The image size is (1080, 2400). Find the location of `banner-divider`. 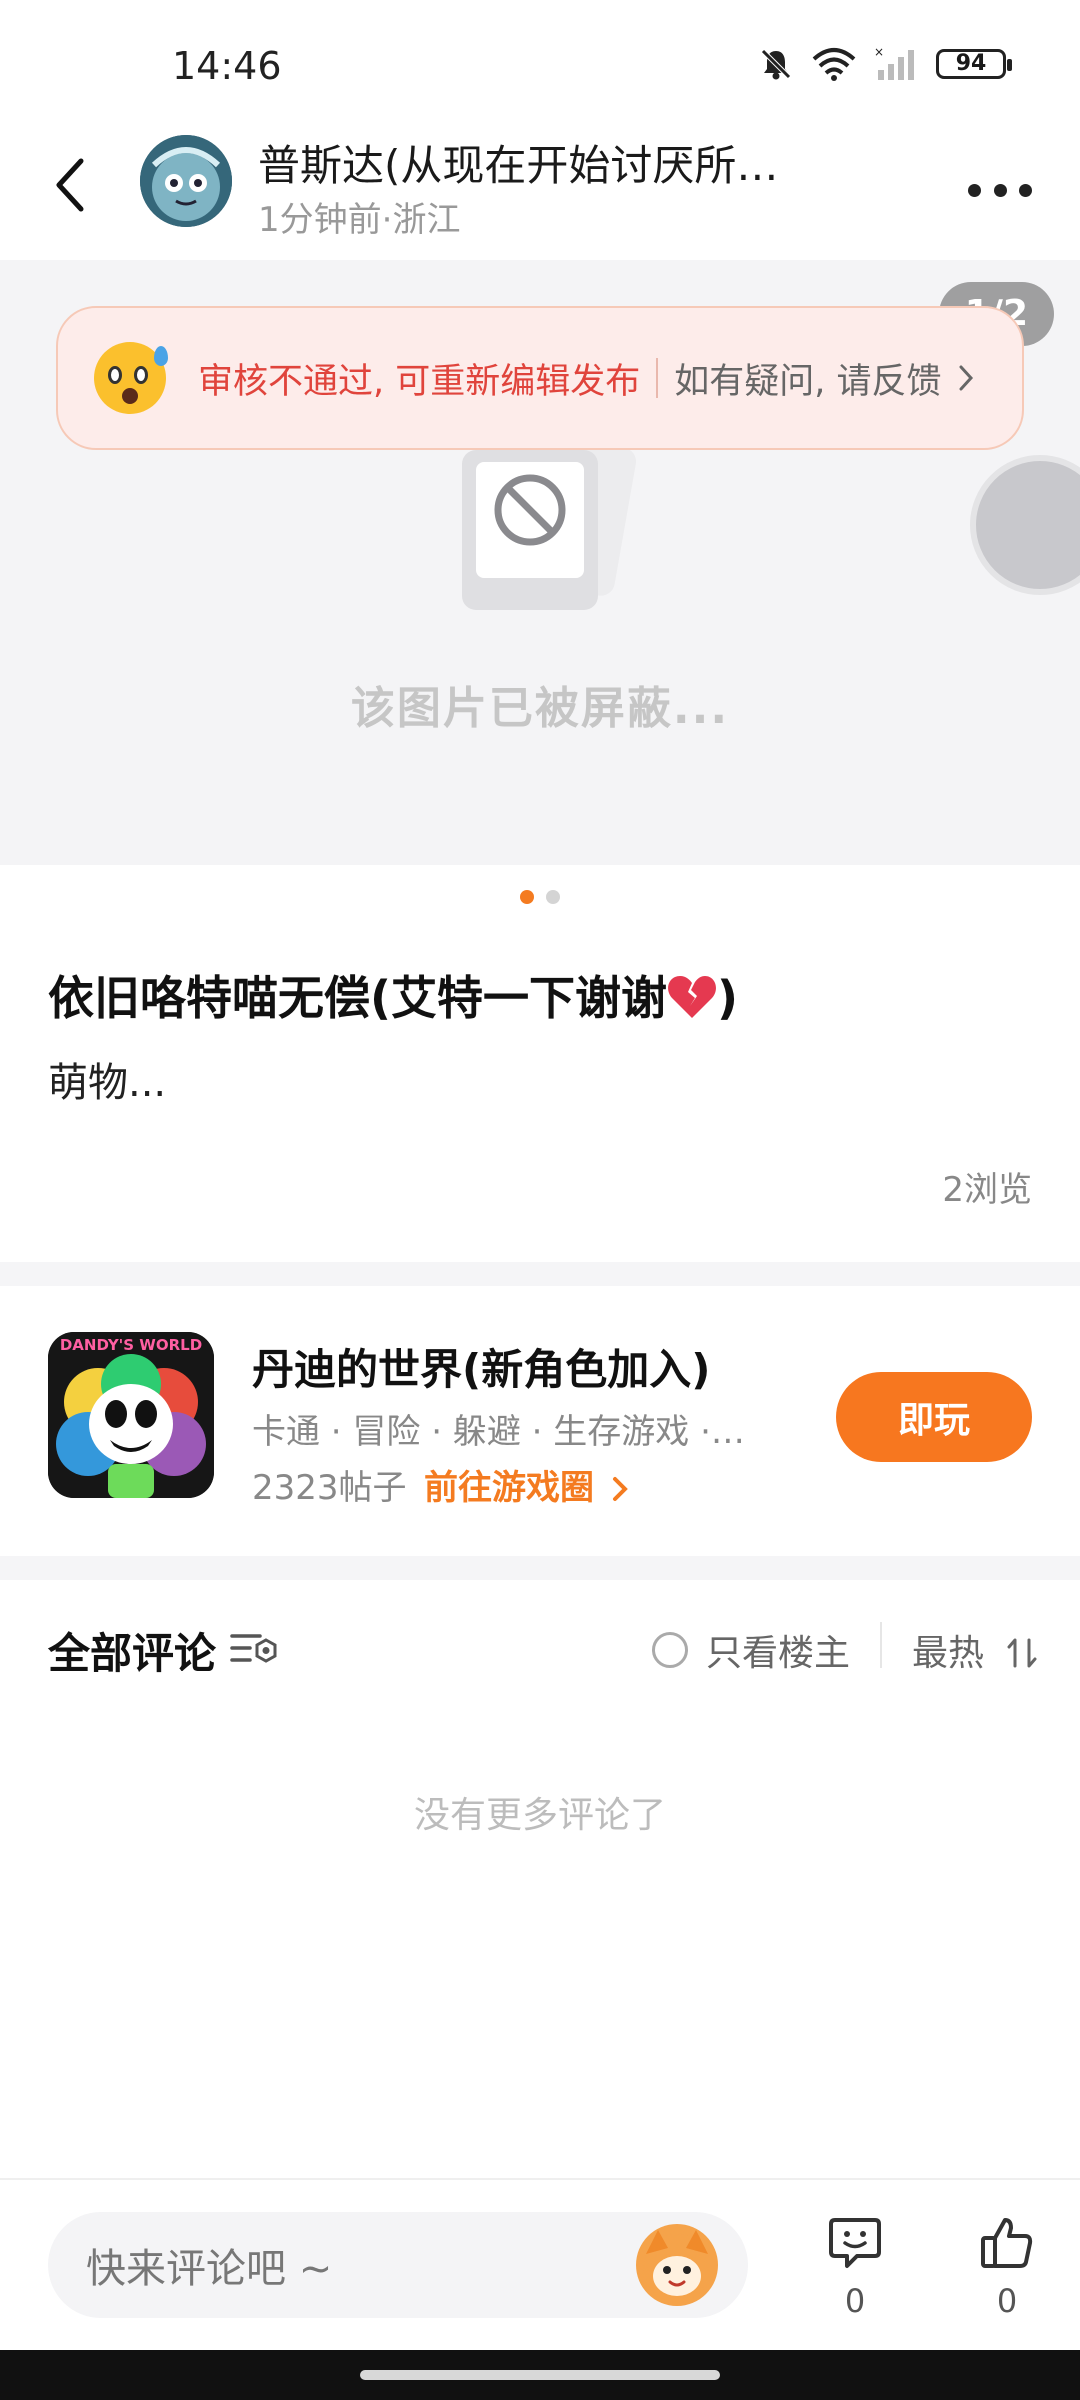

banner-divider is located at coordinates (657, 378).